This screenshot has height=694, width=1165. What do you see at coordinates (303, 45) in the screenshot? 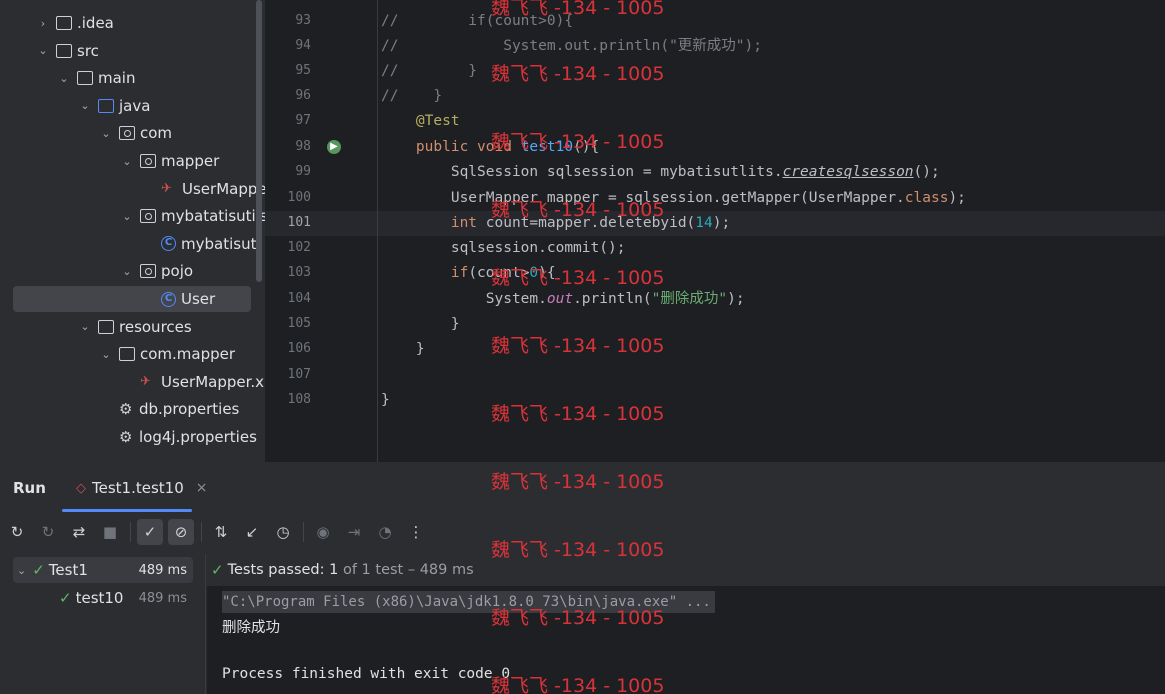
I see `line-number: 94` at bounding box center [303, 45].